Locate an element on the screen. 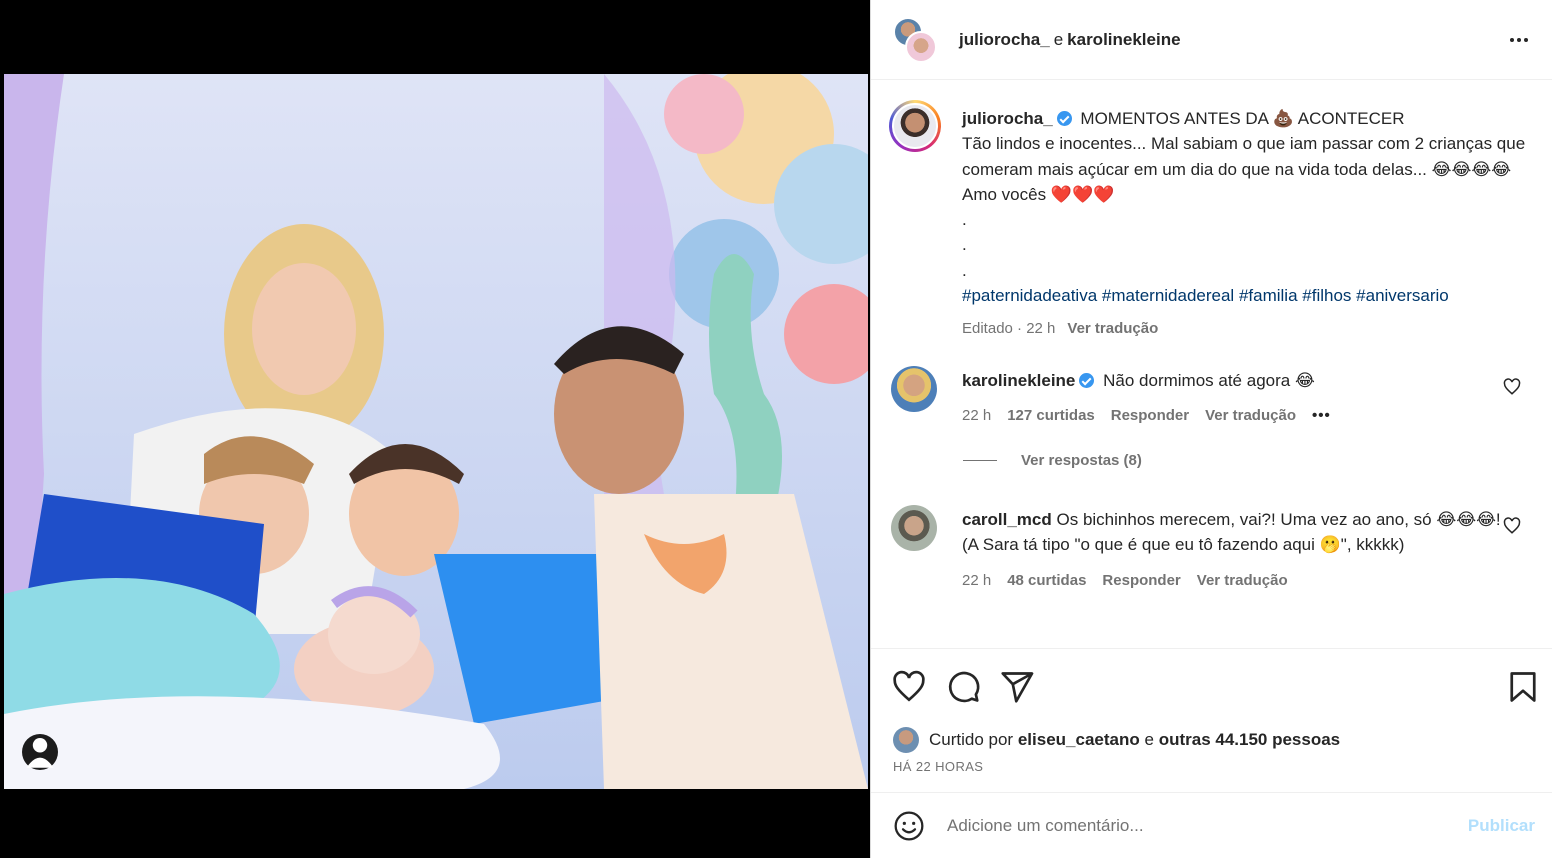 The width and height of the screenshot is (1552, 858). action-buttons is located at coordinates (963, 687).